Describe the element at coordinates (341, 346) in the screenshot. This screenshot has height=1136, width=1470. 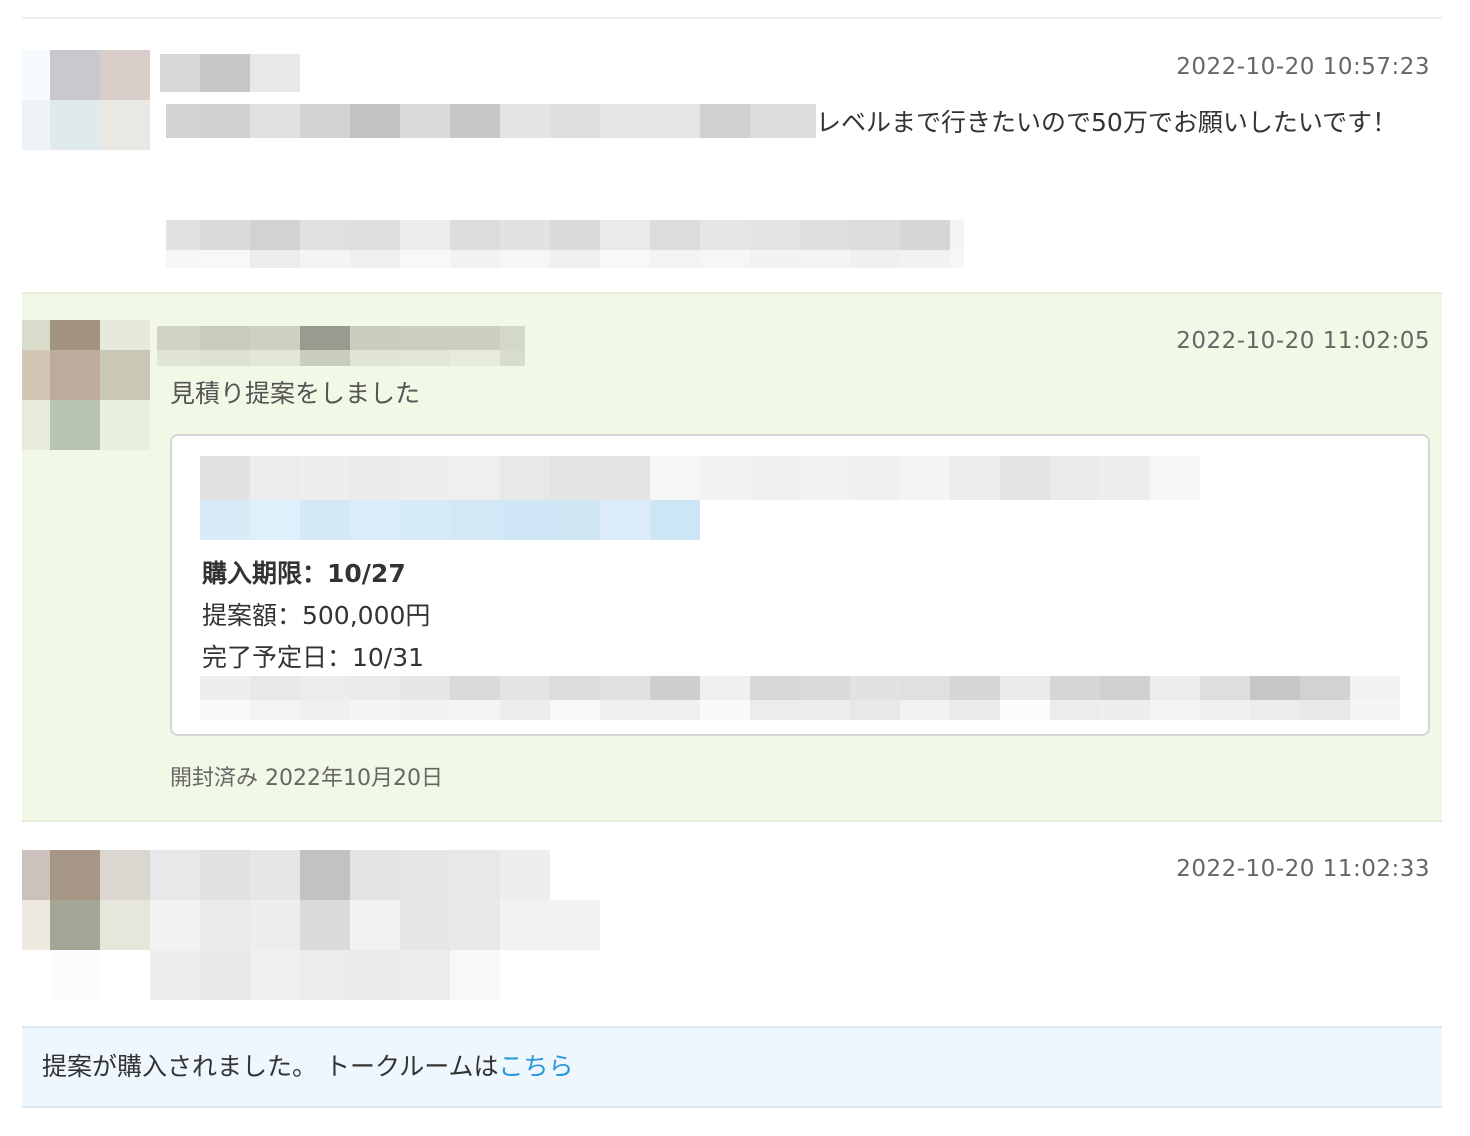
I see `seller-name-redacted` at that location.